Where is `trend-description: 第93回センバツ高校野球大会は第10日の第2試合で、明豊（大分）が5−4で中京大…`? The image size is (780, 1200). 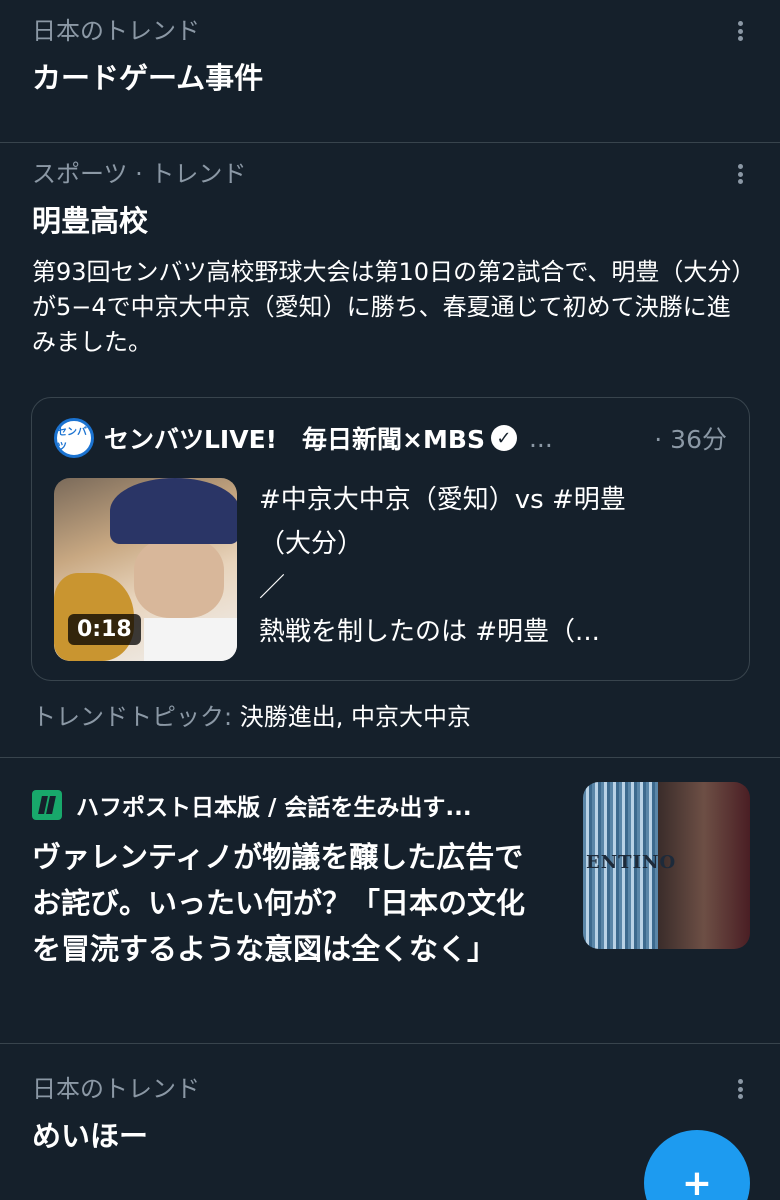
trend-description: 第93回センバツ高校野球大会は第10日の第2試合で、明豊（大分）が5−4で中京大… is located at coordinates (388, 307).